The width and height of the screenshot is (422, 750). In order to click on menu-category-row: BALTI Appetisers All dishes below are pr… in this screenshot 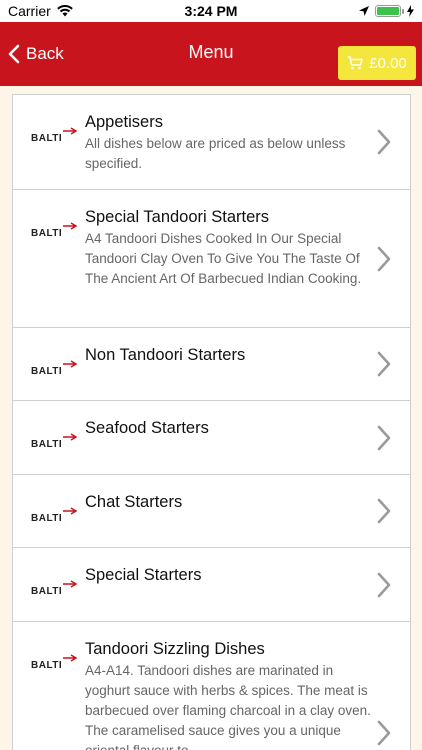, I will do `click(211, 142)`.